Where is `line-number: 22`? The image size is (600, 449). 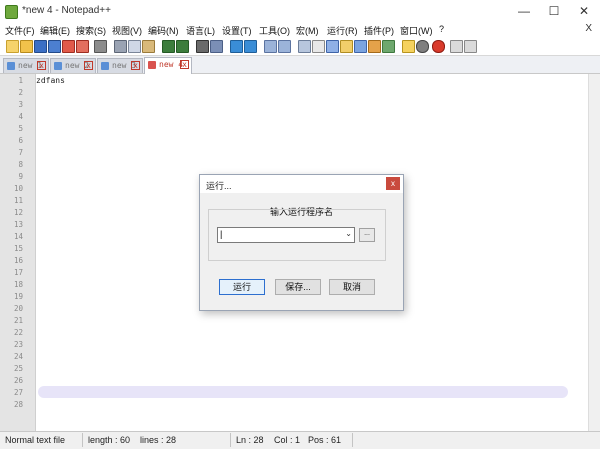 line-number: 22 is located at coordinates (18, 332).